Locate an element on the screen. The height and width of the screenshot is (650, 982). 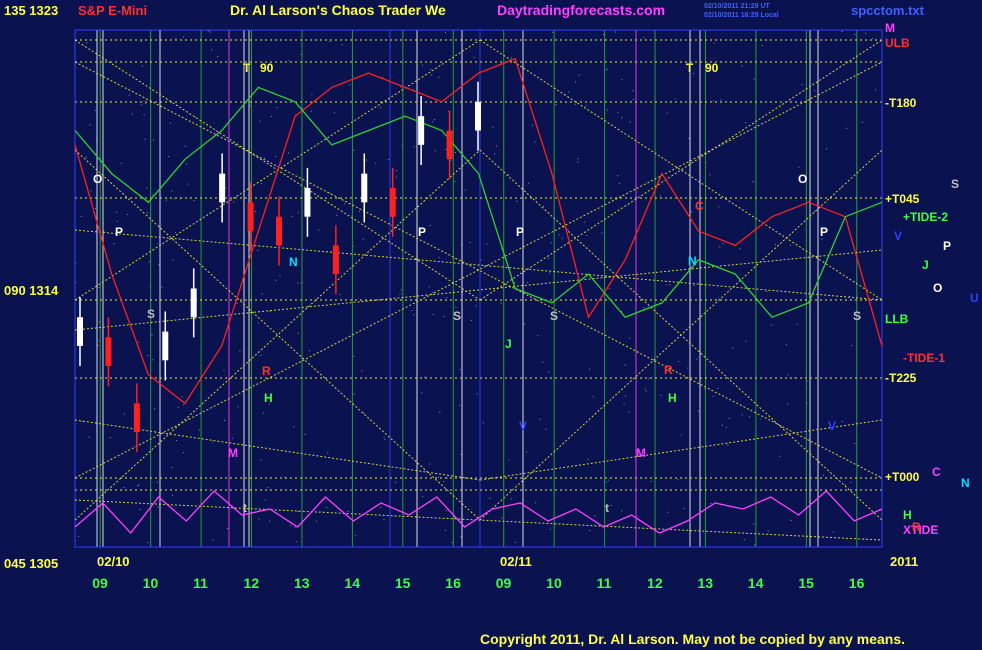
planet-marker: R is located at coordinates (668, 370).